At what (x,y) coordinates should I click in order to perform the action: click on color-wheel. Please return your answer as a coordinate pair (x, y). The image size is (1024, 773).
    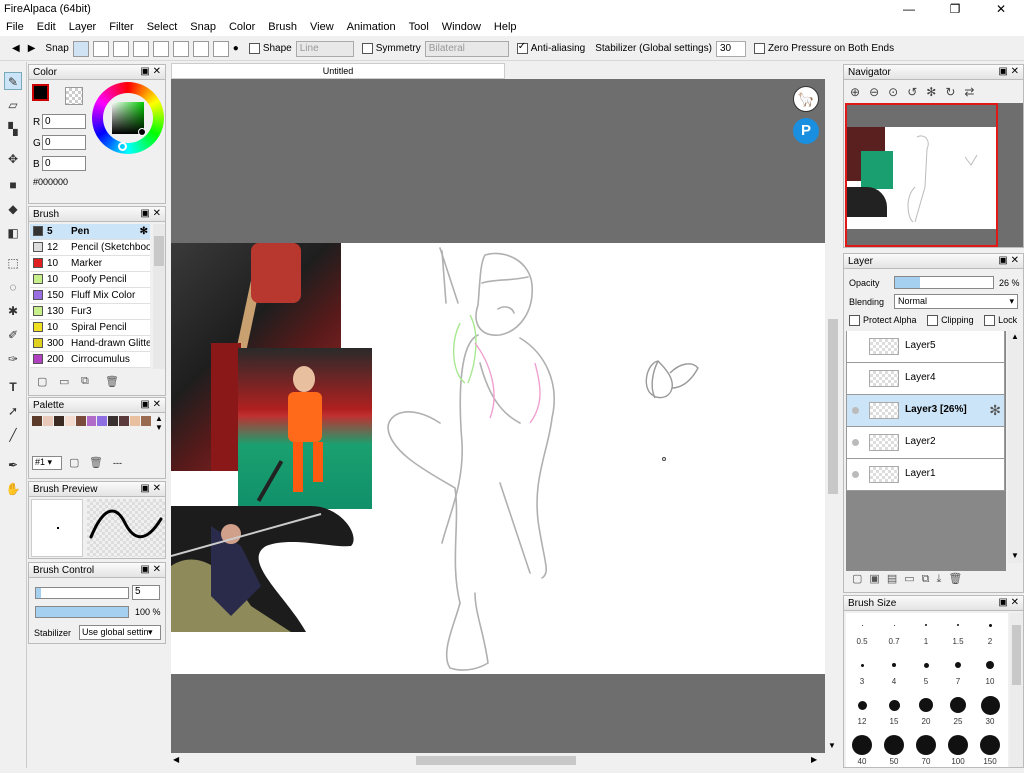
    Looking at the image, I should click on (128, 118).